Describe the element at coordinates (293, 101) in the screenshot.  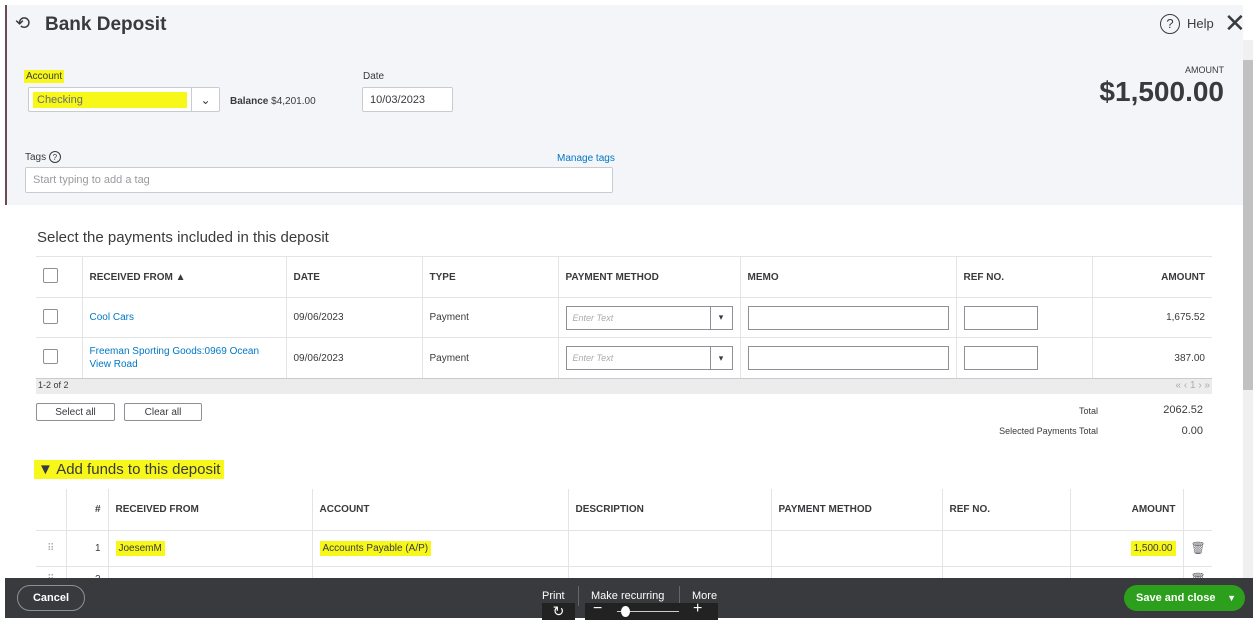
I see `balance-value: $4,201.00` at that location.